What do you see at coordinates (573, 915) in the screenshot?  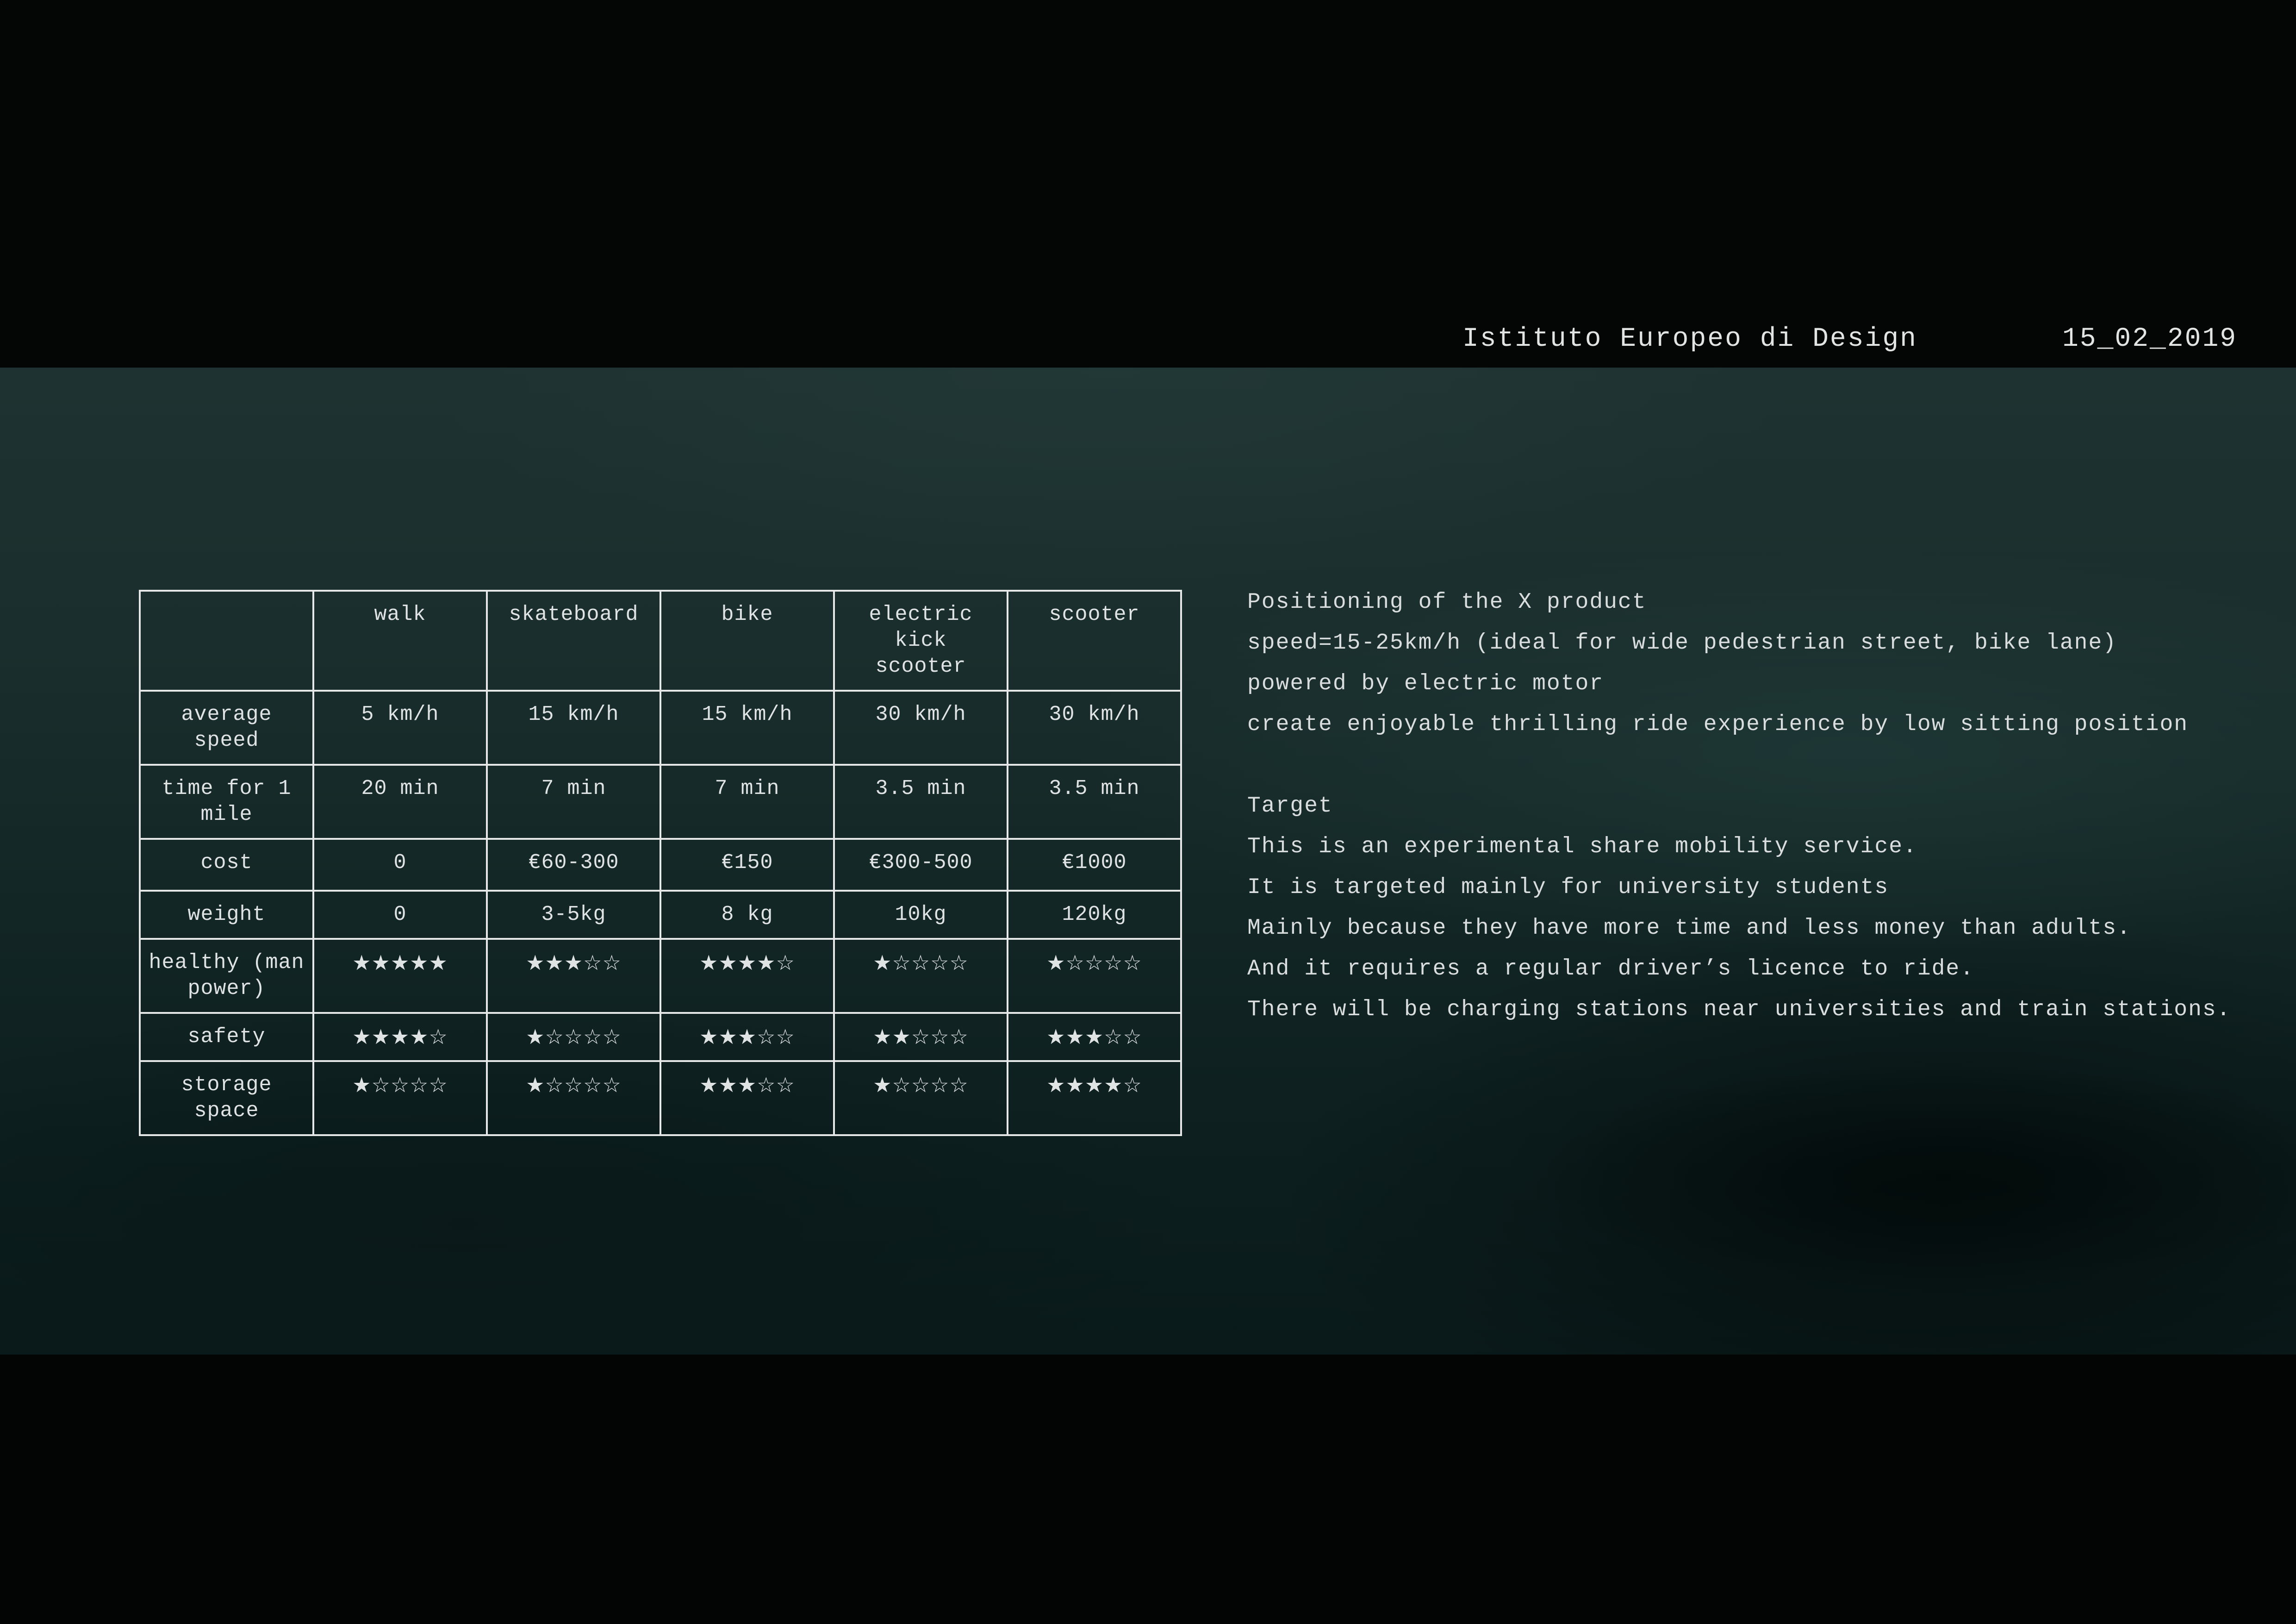 I see `table-cell: 3-5kg` at bounding box center [573, 915].